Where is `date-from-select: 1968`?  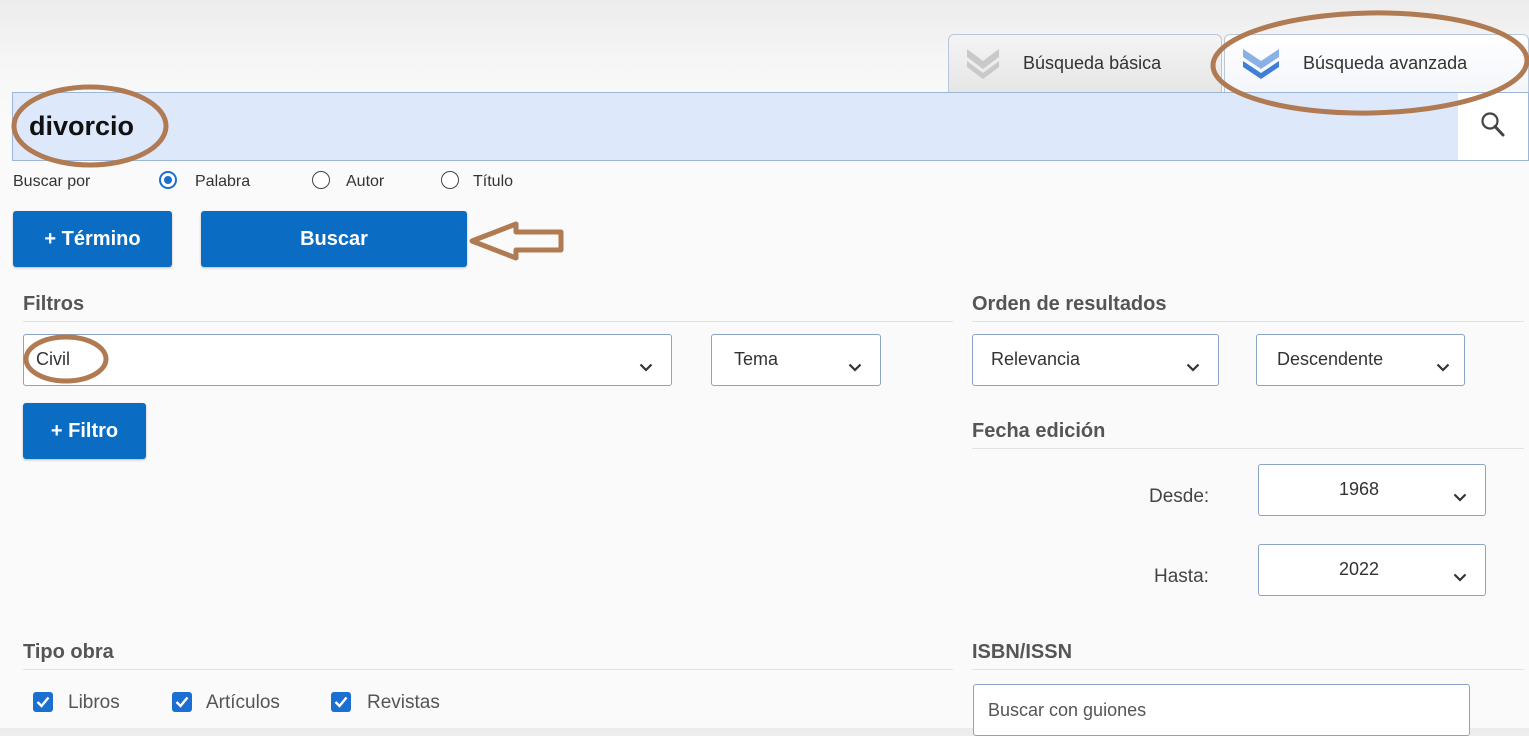
date-from-select: 1968 is located at coordinates (1372, 490).